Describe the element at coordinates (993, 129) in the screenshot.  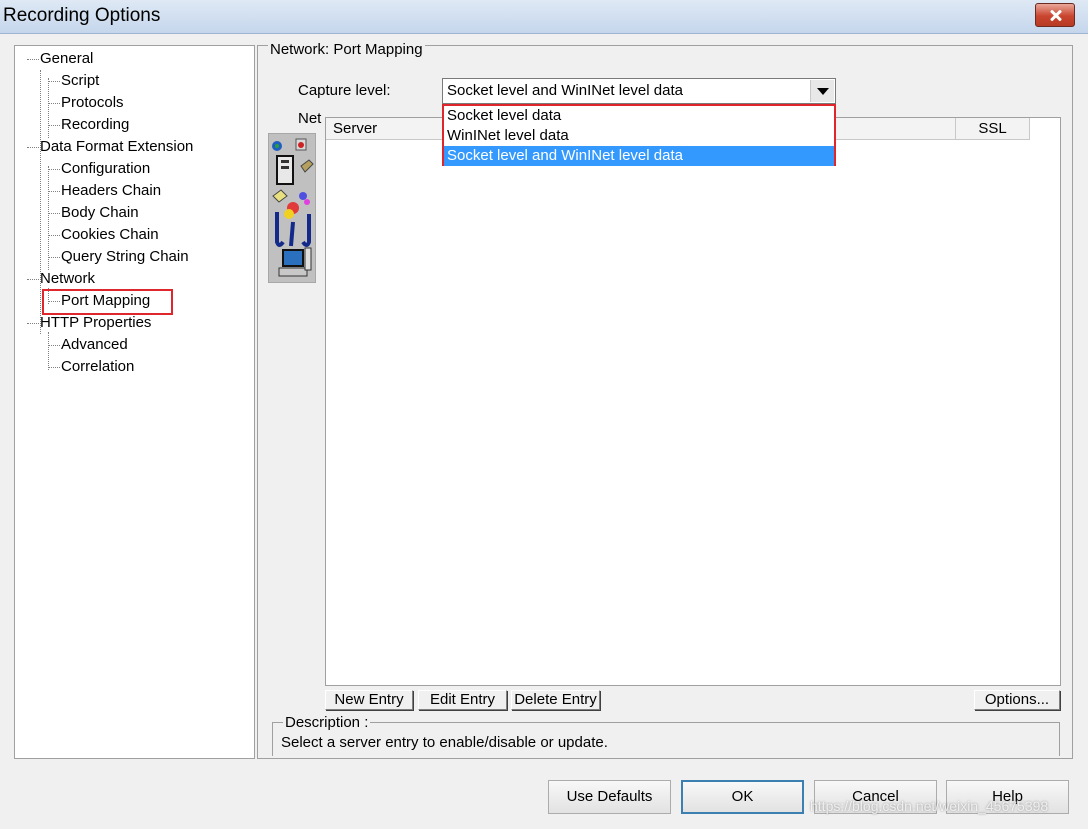
I see `column-header-ssl: SSL` at that location.